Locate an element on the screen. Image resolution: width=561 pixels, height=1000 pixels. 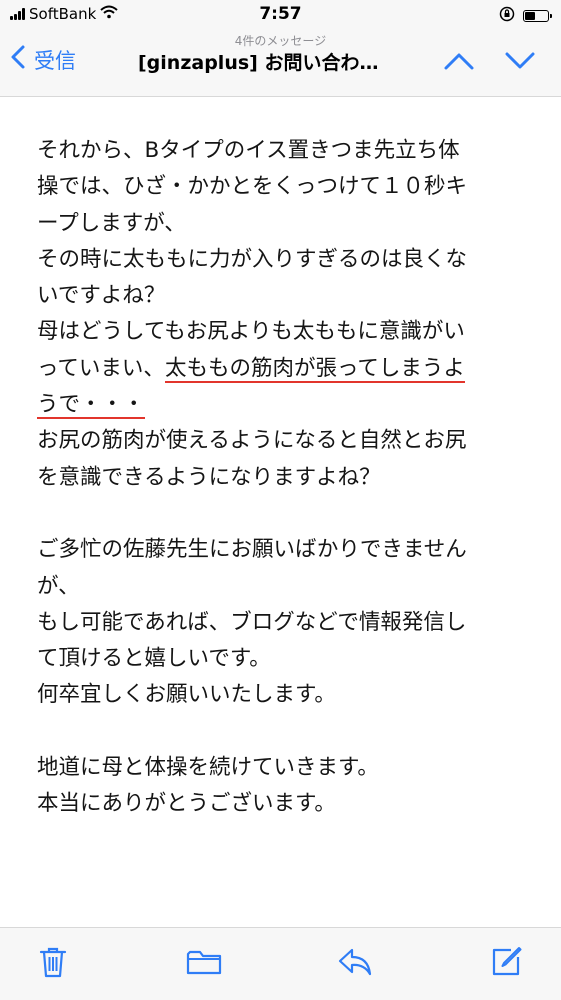
status-bar: SoftBank 7:57 is located at coordinates (280, 15).